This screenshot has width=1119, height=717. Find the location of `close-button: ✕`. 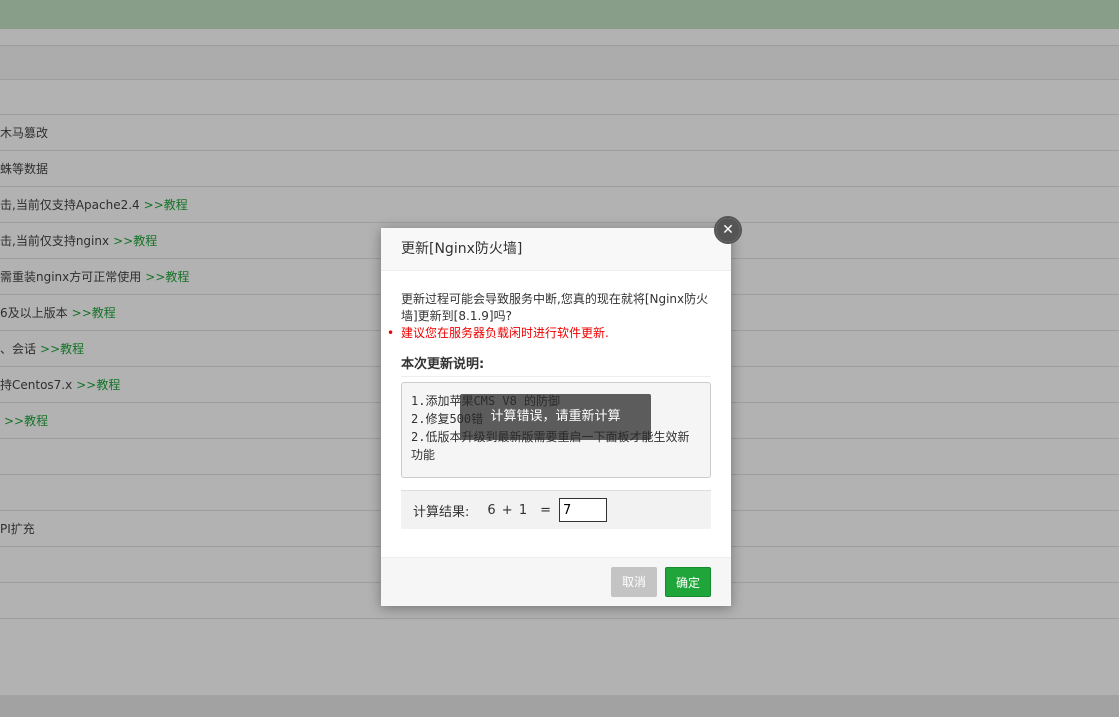

close-button: ✕ is located at coordinates (728, 230).